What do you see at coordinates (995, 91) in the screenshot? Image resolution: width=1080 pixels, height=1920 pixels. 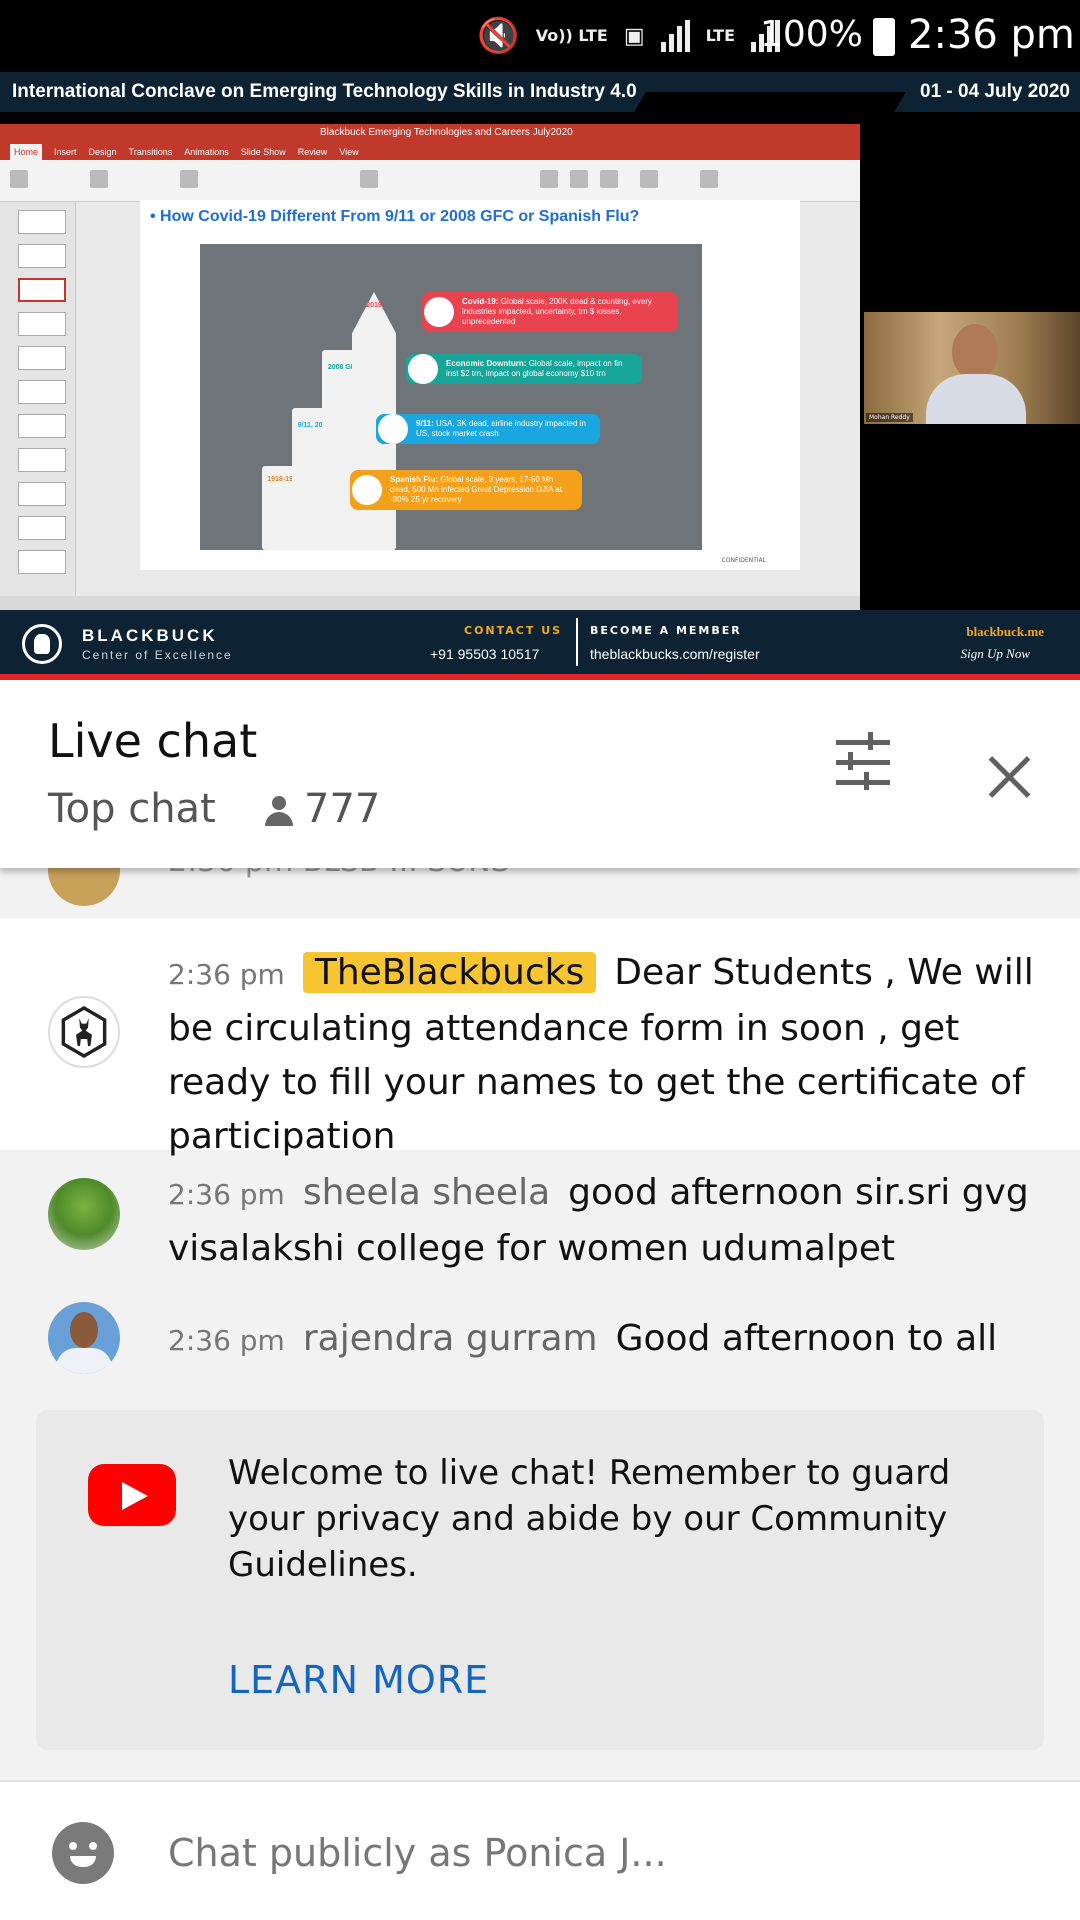 I see `conference-dates: 01 - 04 July 2020` at bounding box center [995, 91].